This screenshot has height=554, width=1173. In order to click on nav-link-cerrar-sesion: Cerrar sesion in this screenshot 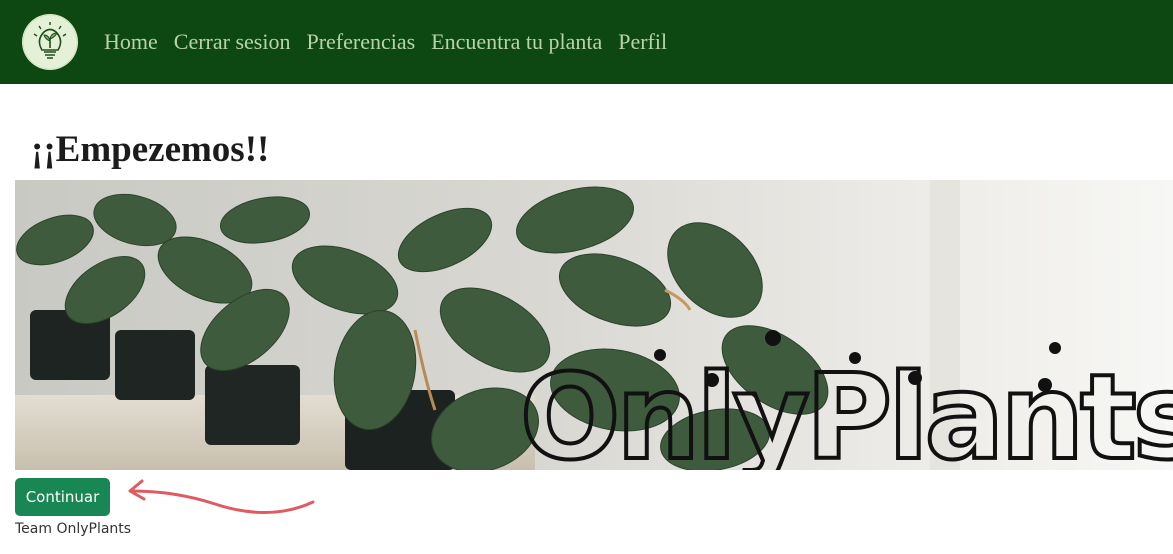, I will do `click(232, 42)`.